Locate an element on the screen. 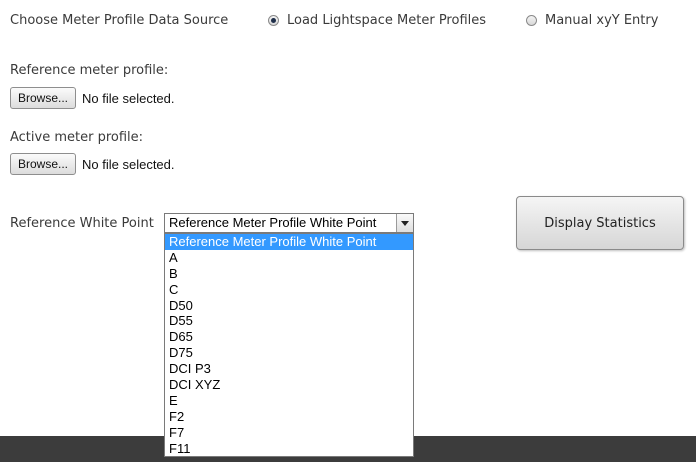 The height and width of the screenshot is (462, 696). dropdown-option: C is located at coordinates (289, 290).